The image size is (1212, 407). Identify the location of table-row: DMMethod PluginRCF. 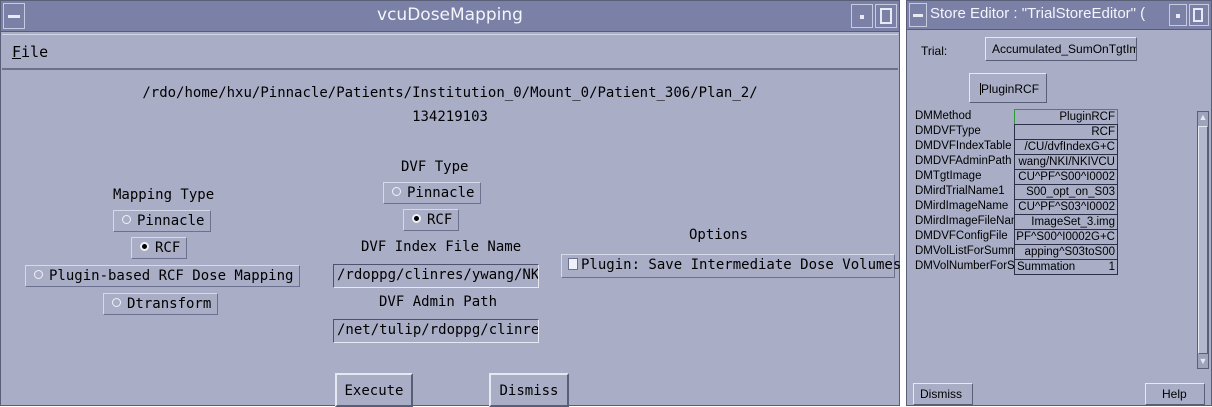
(1056, 117).